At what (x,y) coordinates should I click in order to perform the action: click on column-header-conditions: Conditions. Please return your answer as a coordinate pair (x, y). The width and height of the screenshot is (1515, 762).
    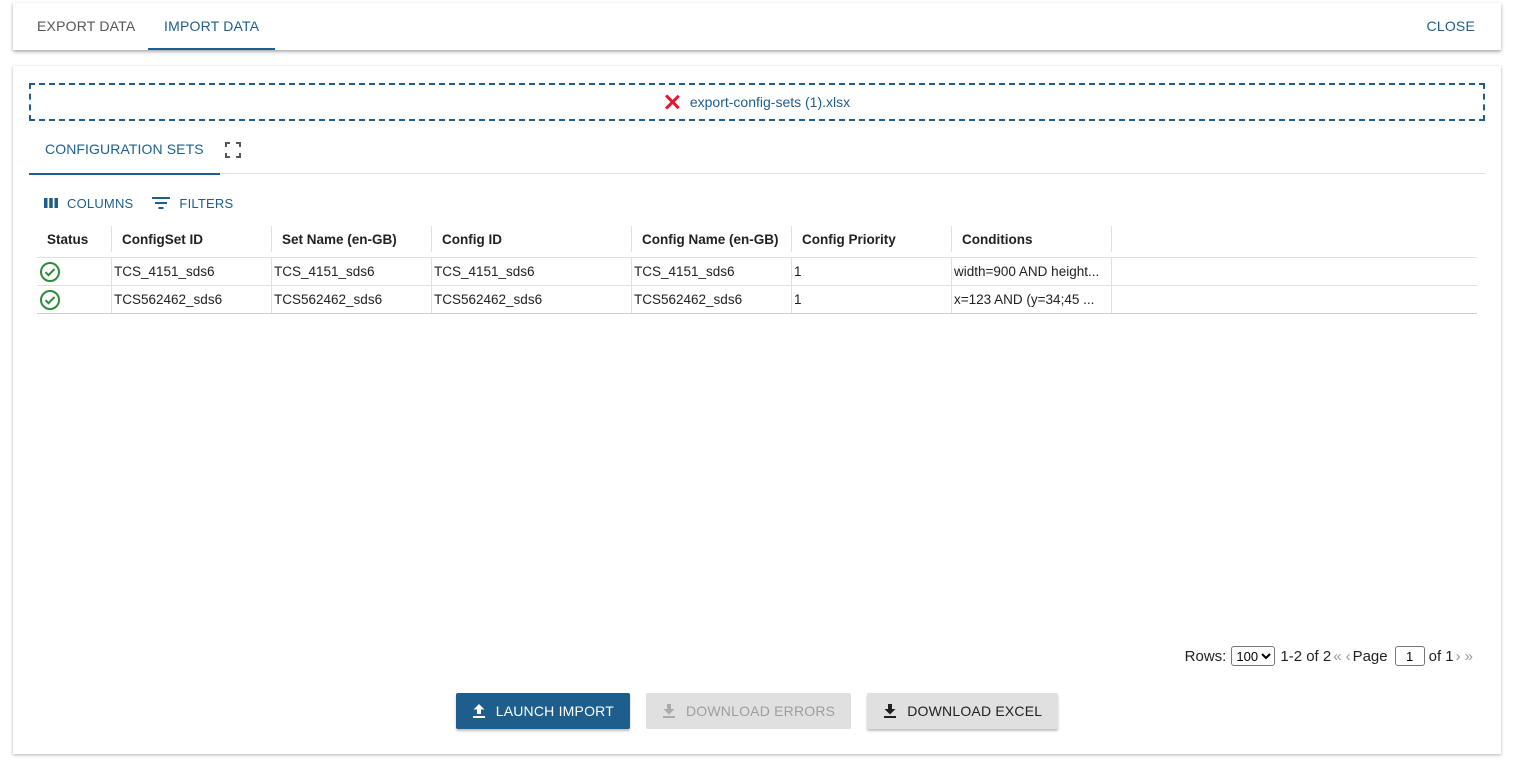
    Looking at the image, I should click on (1032, 239).